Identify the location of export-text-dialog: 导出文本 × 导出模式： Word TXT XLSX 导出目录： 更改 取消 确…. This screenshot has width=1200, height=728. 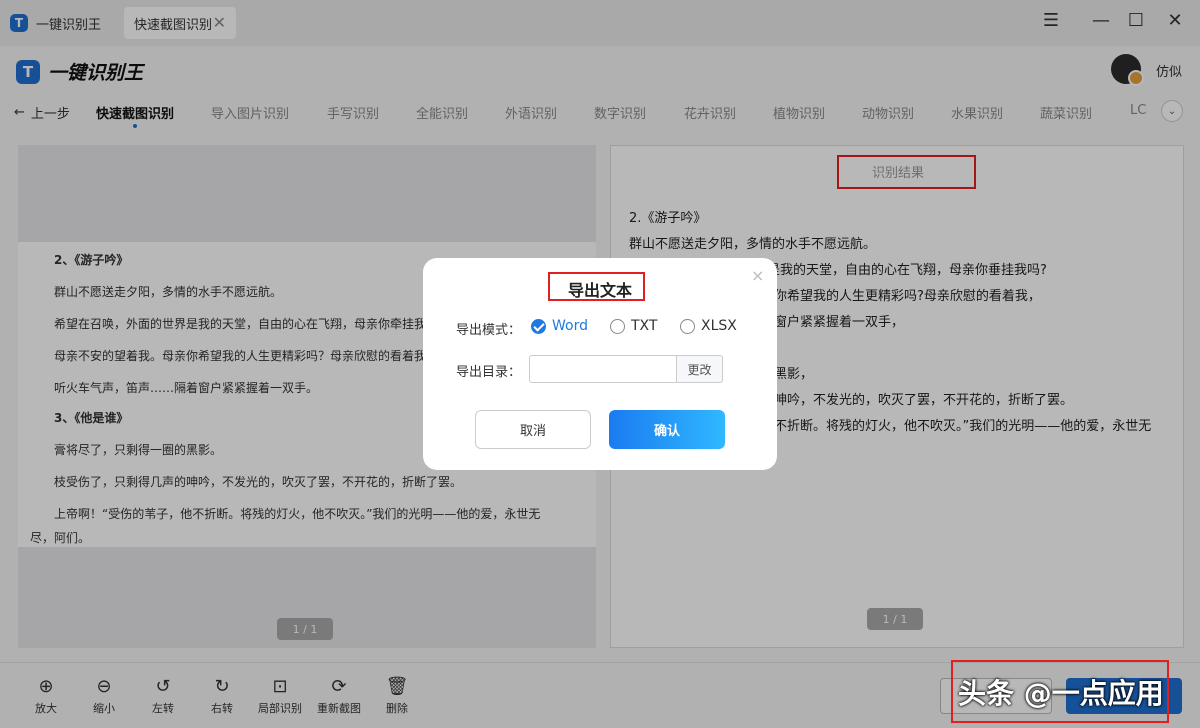
(600, 364).